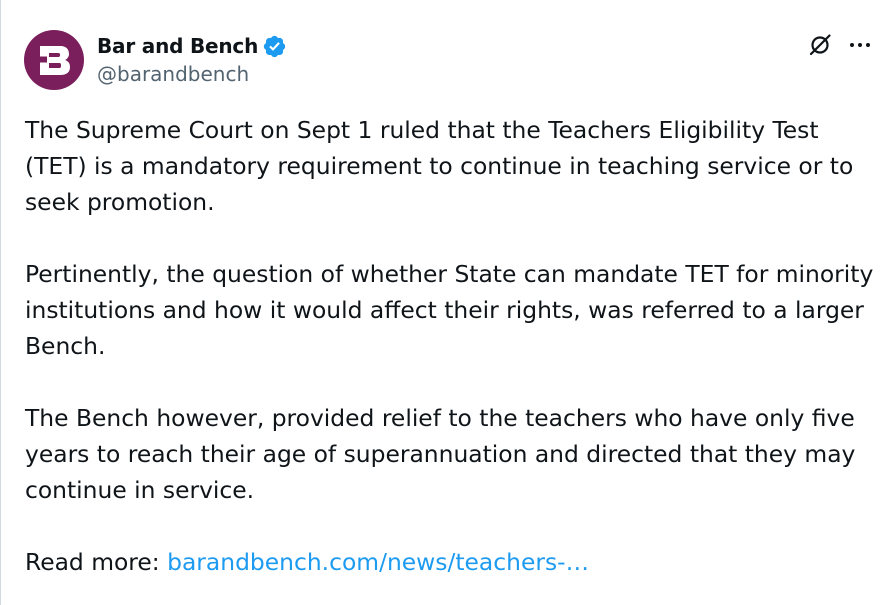 The width and height of the screenshot is (891, 605). I want to click on read-more-label: Read more:, so click(96, 562).